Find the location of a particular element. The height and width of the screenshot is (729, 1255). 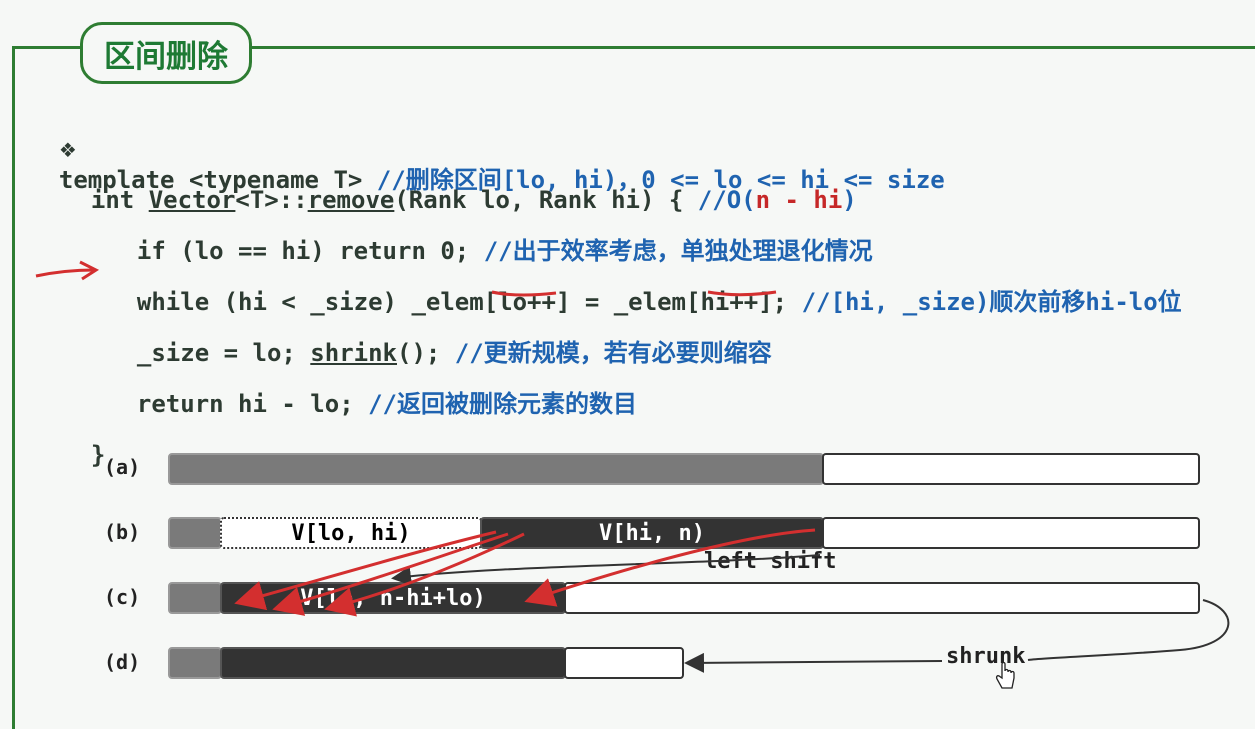

red-underline-hi is located at coordinates (742, 293).